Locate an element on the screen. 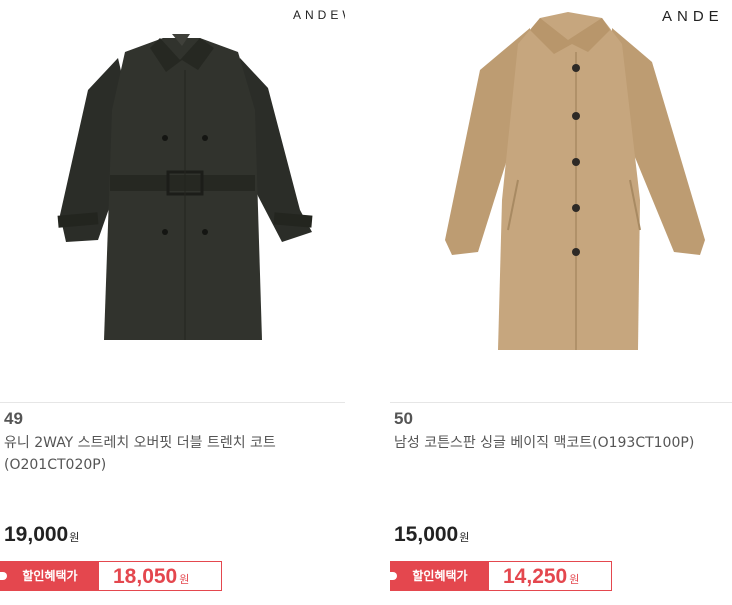 This screenshot has width=732, height=605. rank-number: 50 is located at coordinates (403, 418).